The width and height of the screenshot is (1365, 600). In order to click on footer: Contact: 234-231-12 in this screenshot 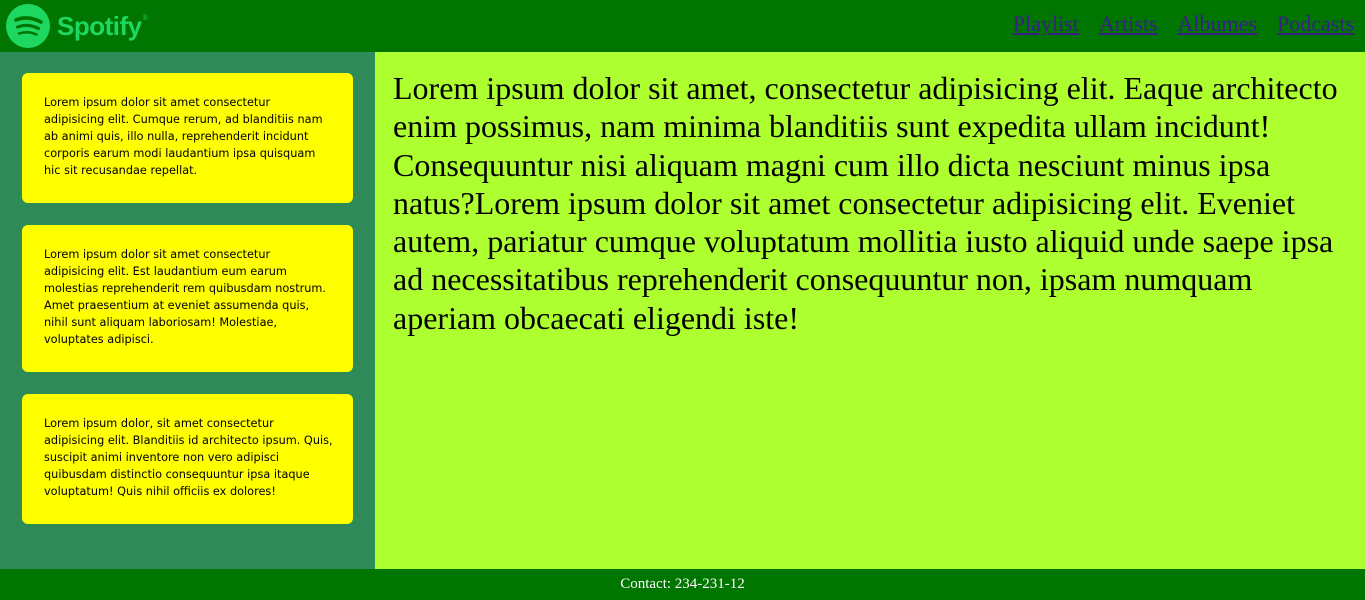, I will do `click(682, 584)`.